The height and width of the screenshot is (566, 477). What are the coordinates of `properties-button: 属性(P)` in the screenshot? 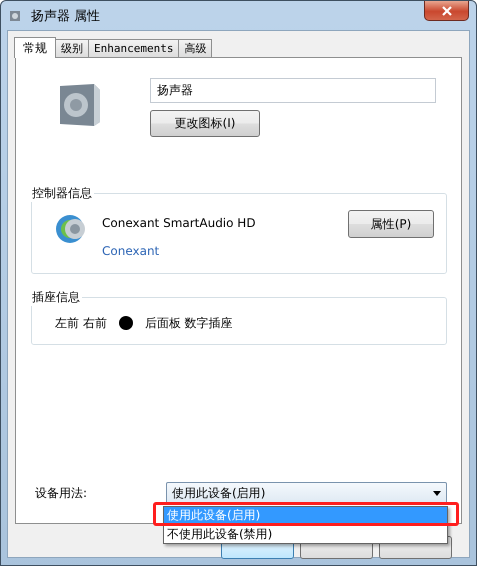 It's located at (391, 224).